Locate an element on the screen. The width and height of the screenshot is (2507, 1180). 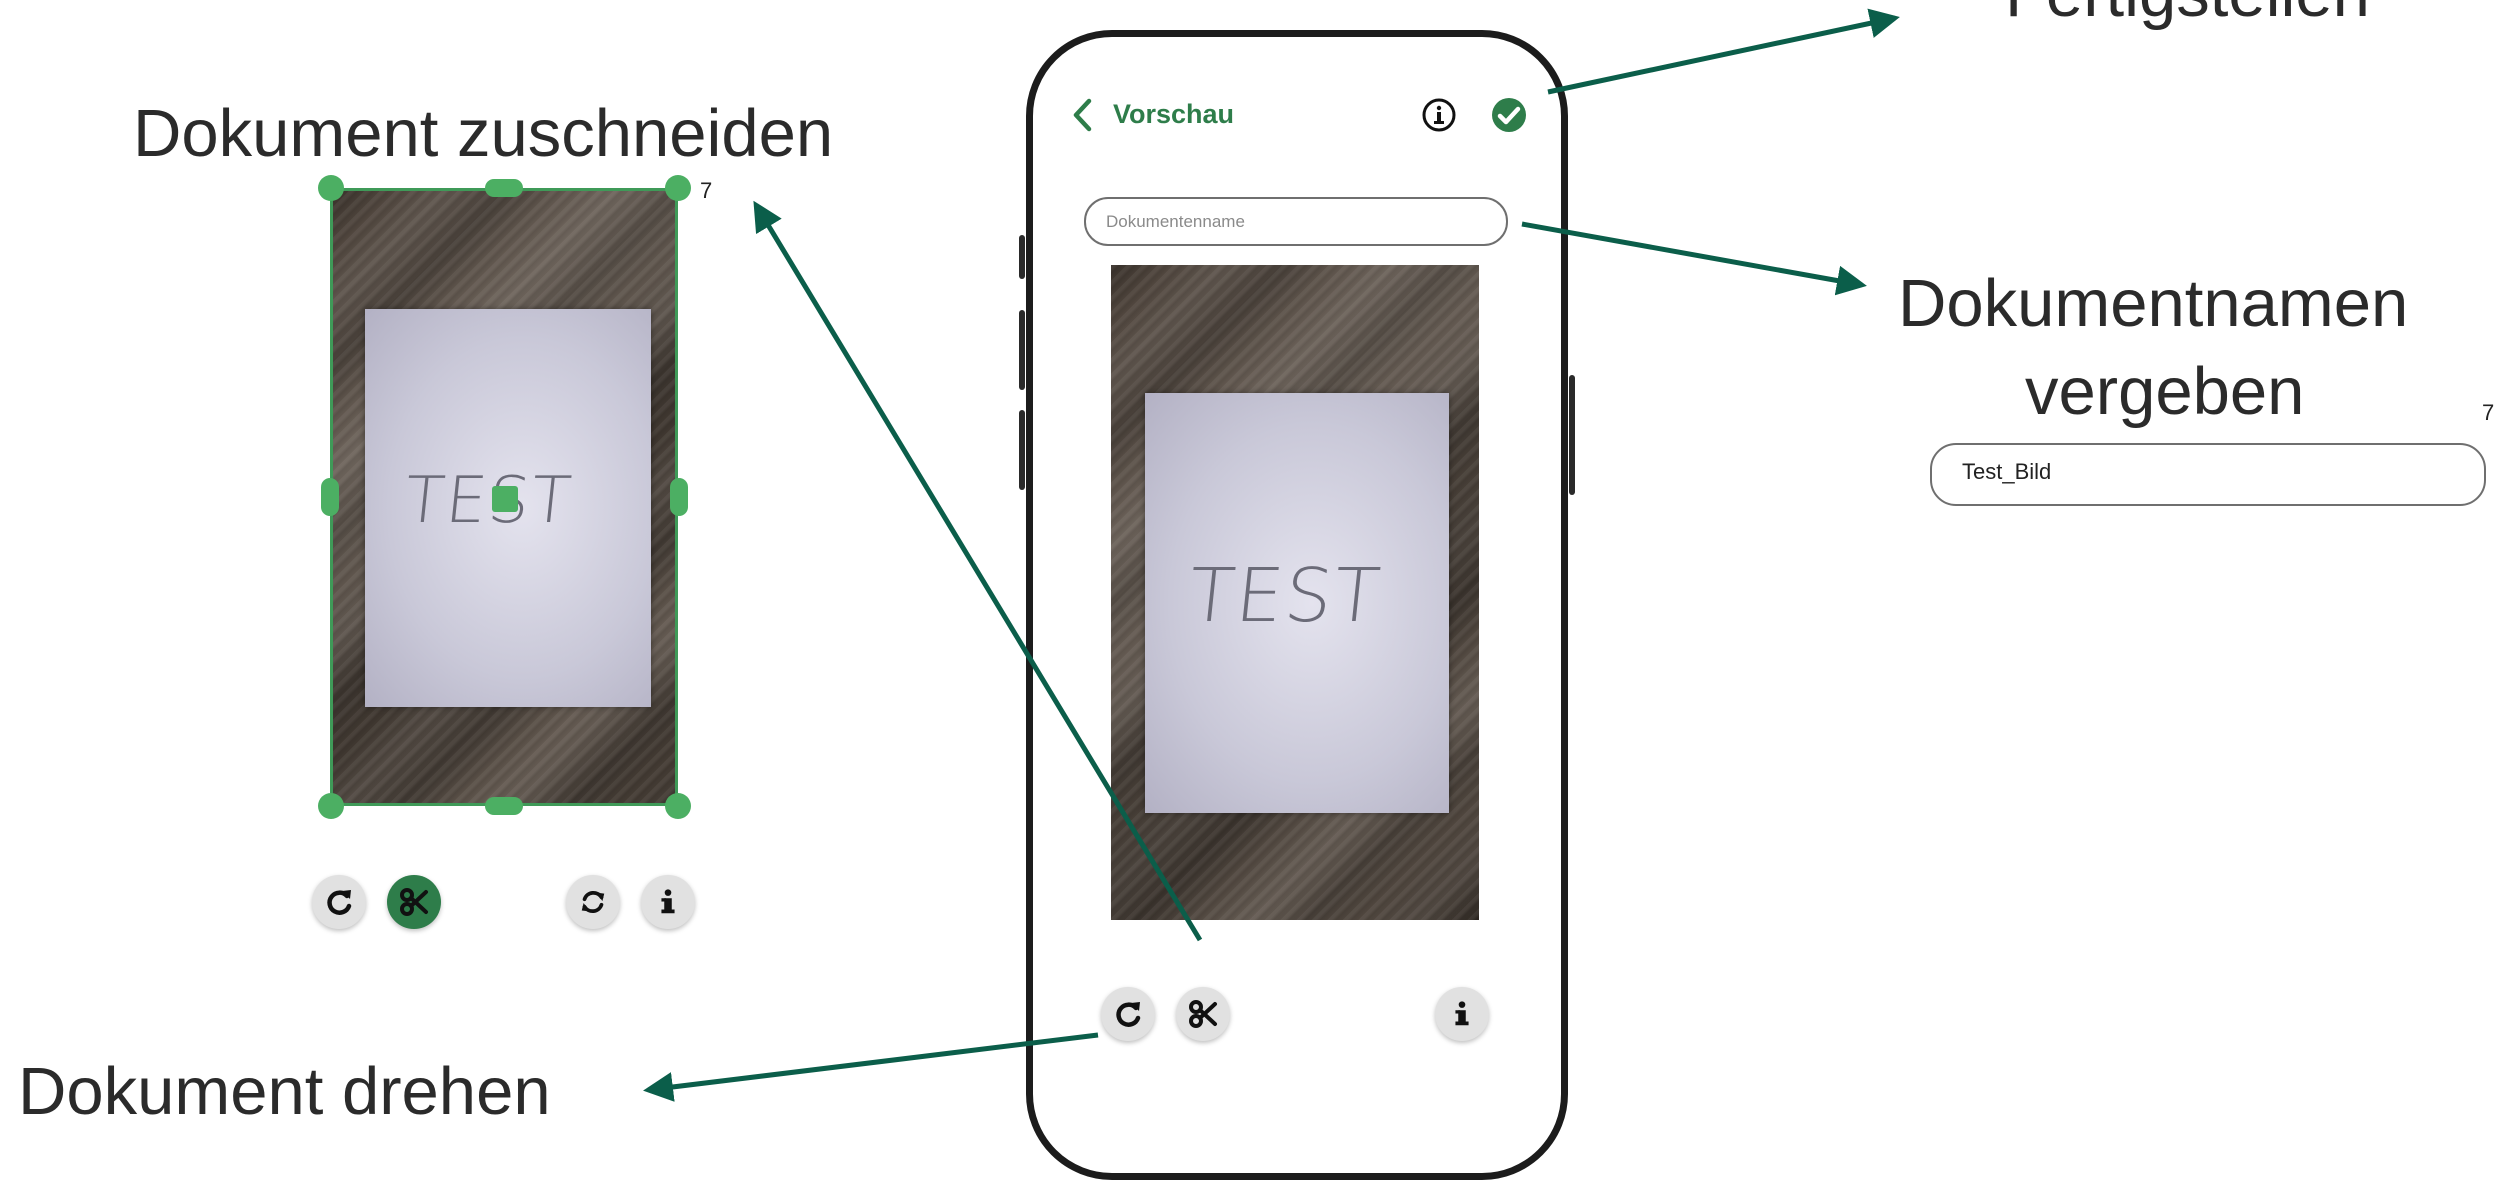
arrow-name is located at coordinates (1694, 258).